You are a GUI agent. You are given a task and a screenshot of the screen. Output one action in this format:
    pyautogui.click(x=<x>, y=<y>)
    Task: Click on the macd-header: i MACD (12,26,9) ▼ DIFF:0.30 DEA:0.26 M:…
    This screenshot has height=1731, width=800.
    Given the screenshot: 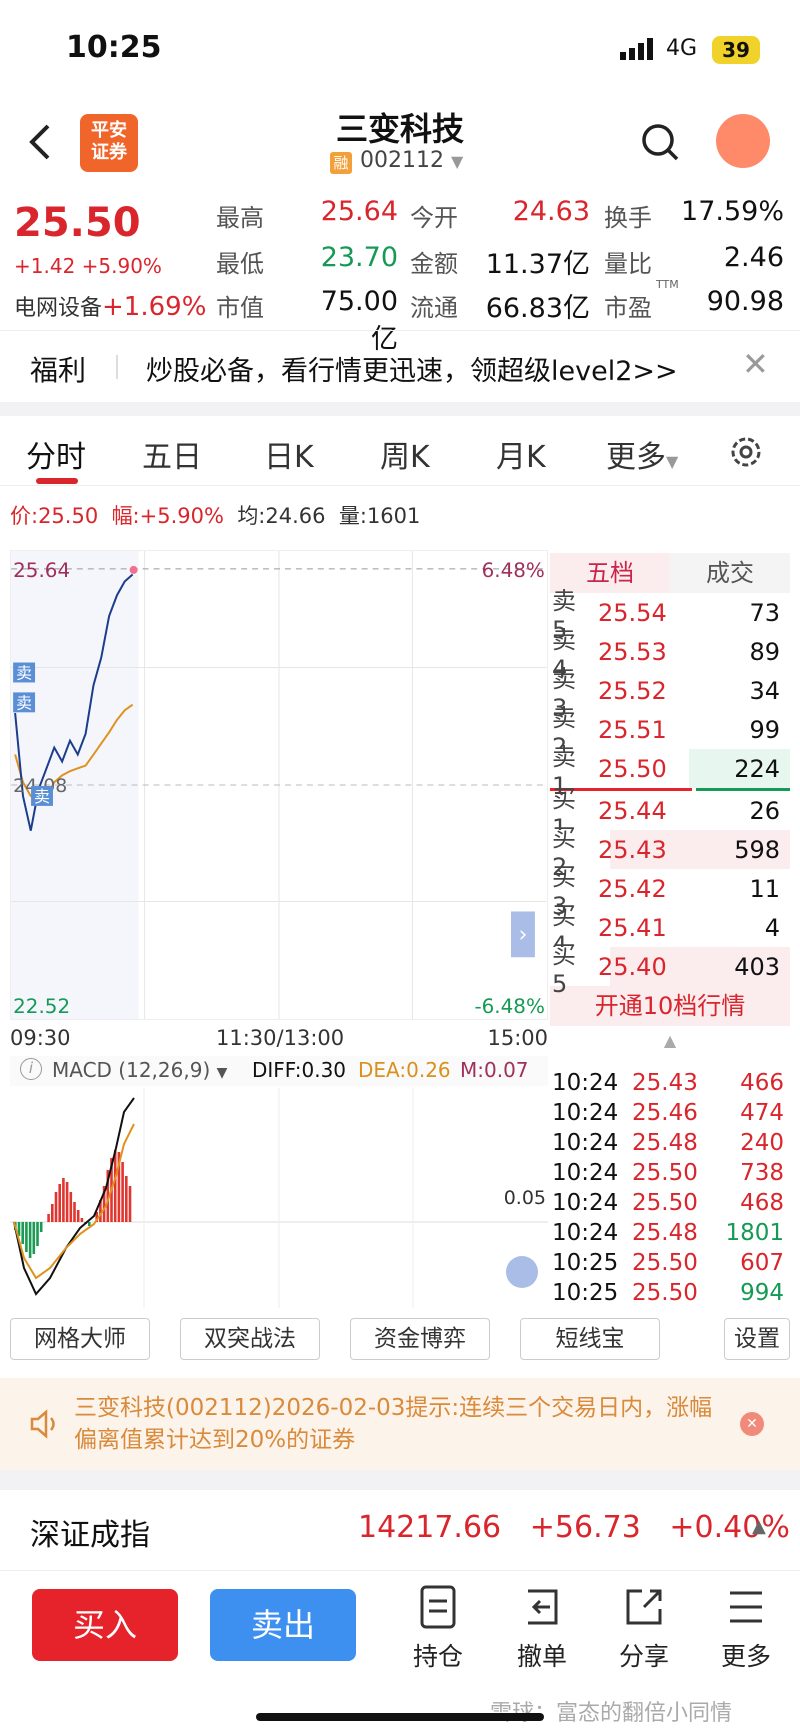 What is the action you would take?
    pyautogui.click(x=279, y=1071)
    